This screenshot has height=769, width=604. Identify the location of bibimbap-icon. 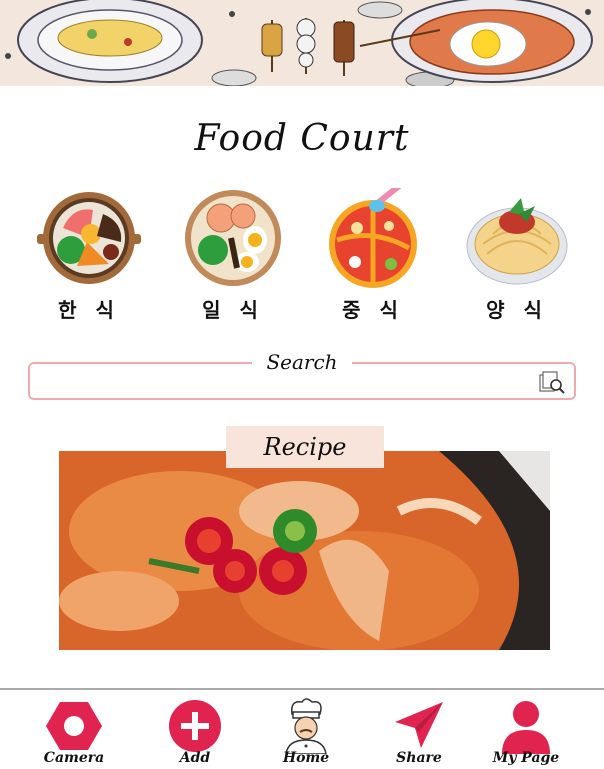
(89, 238).